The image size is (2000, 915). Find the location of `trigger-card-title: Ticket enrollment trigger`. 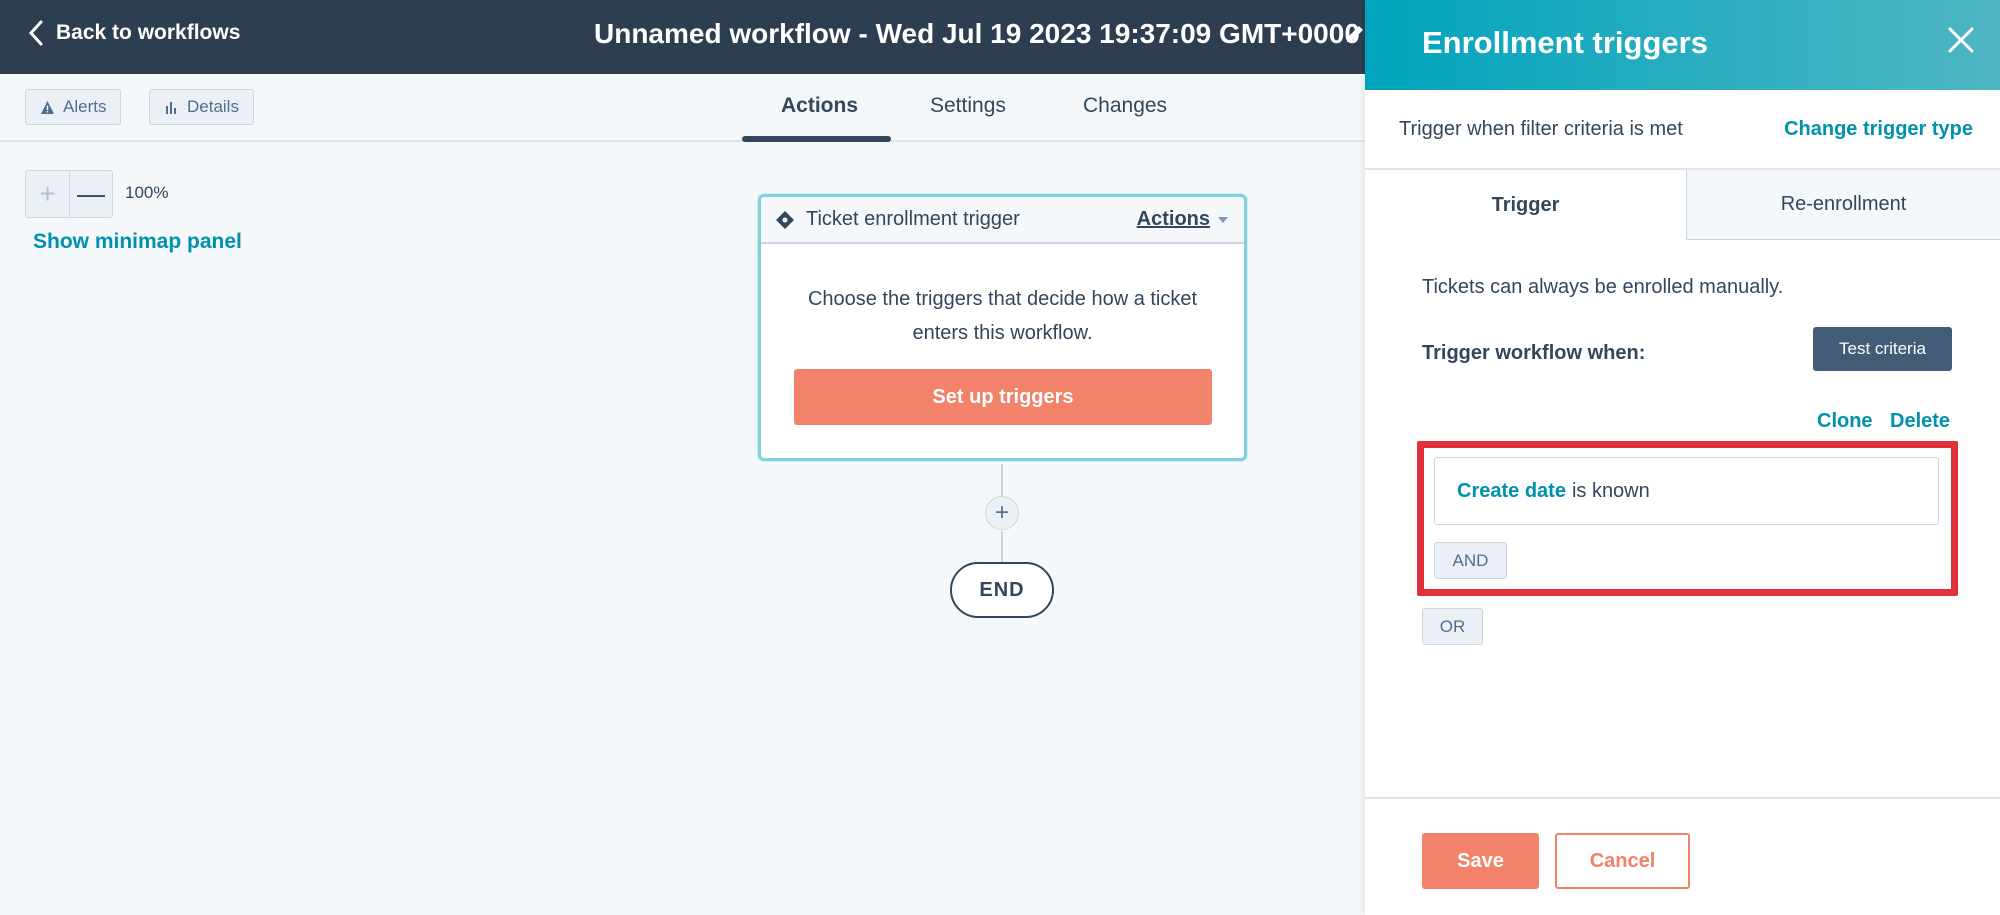

trigger-card-title: Ticket enrollment trigger is located at coordinates (913, 219).